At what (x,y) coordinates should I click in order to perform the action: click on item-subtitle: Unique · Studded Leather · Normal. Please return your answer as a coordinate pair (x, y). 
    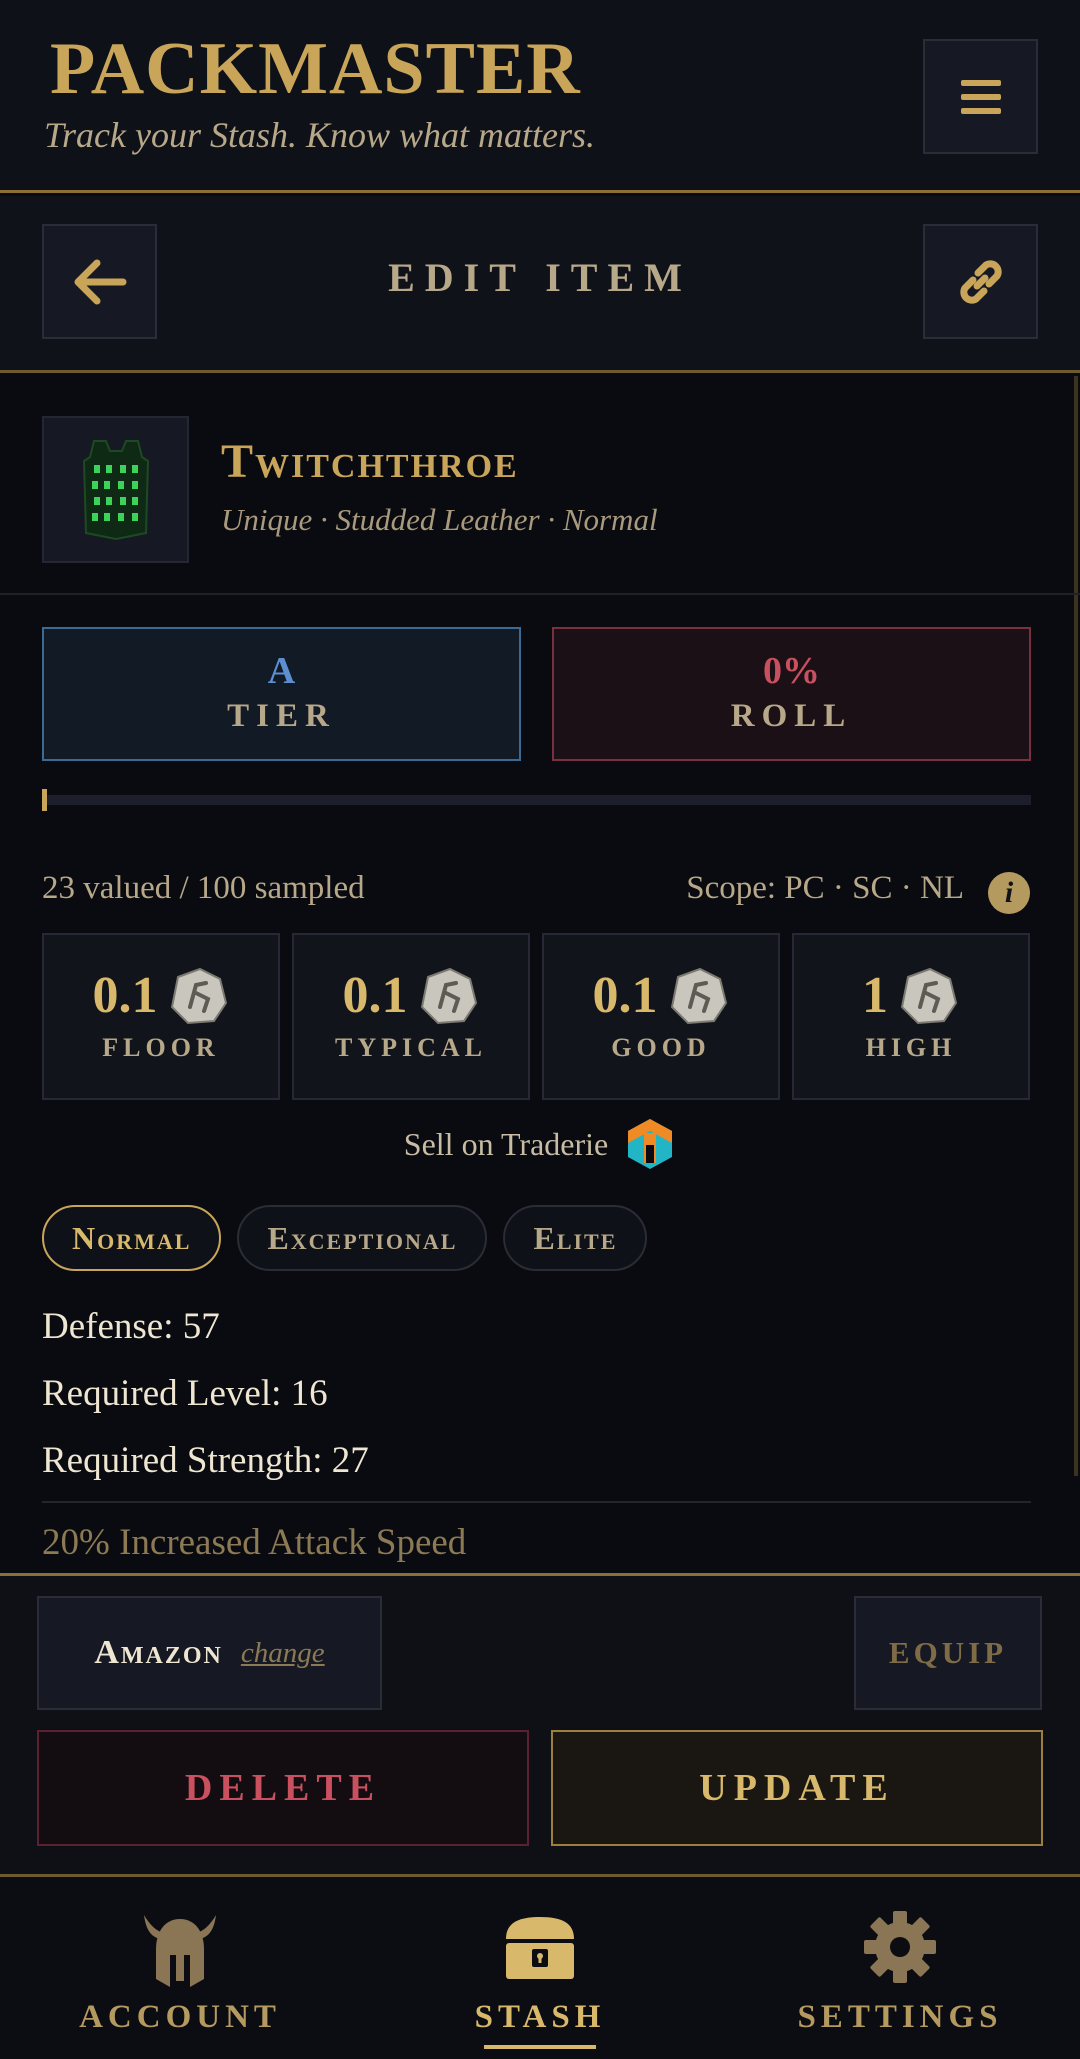
    Looking at the image, I should click on (439, 519).